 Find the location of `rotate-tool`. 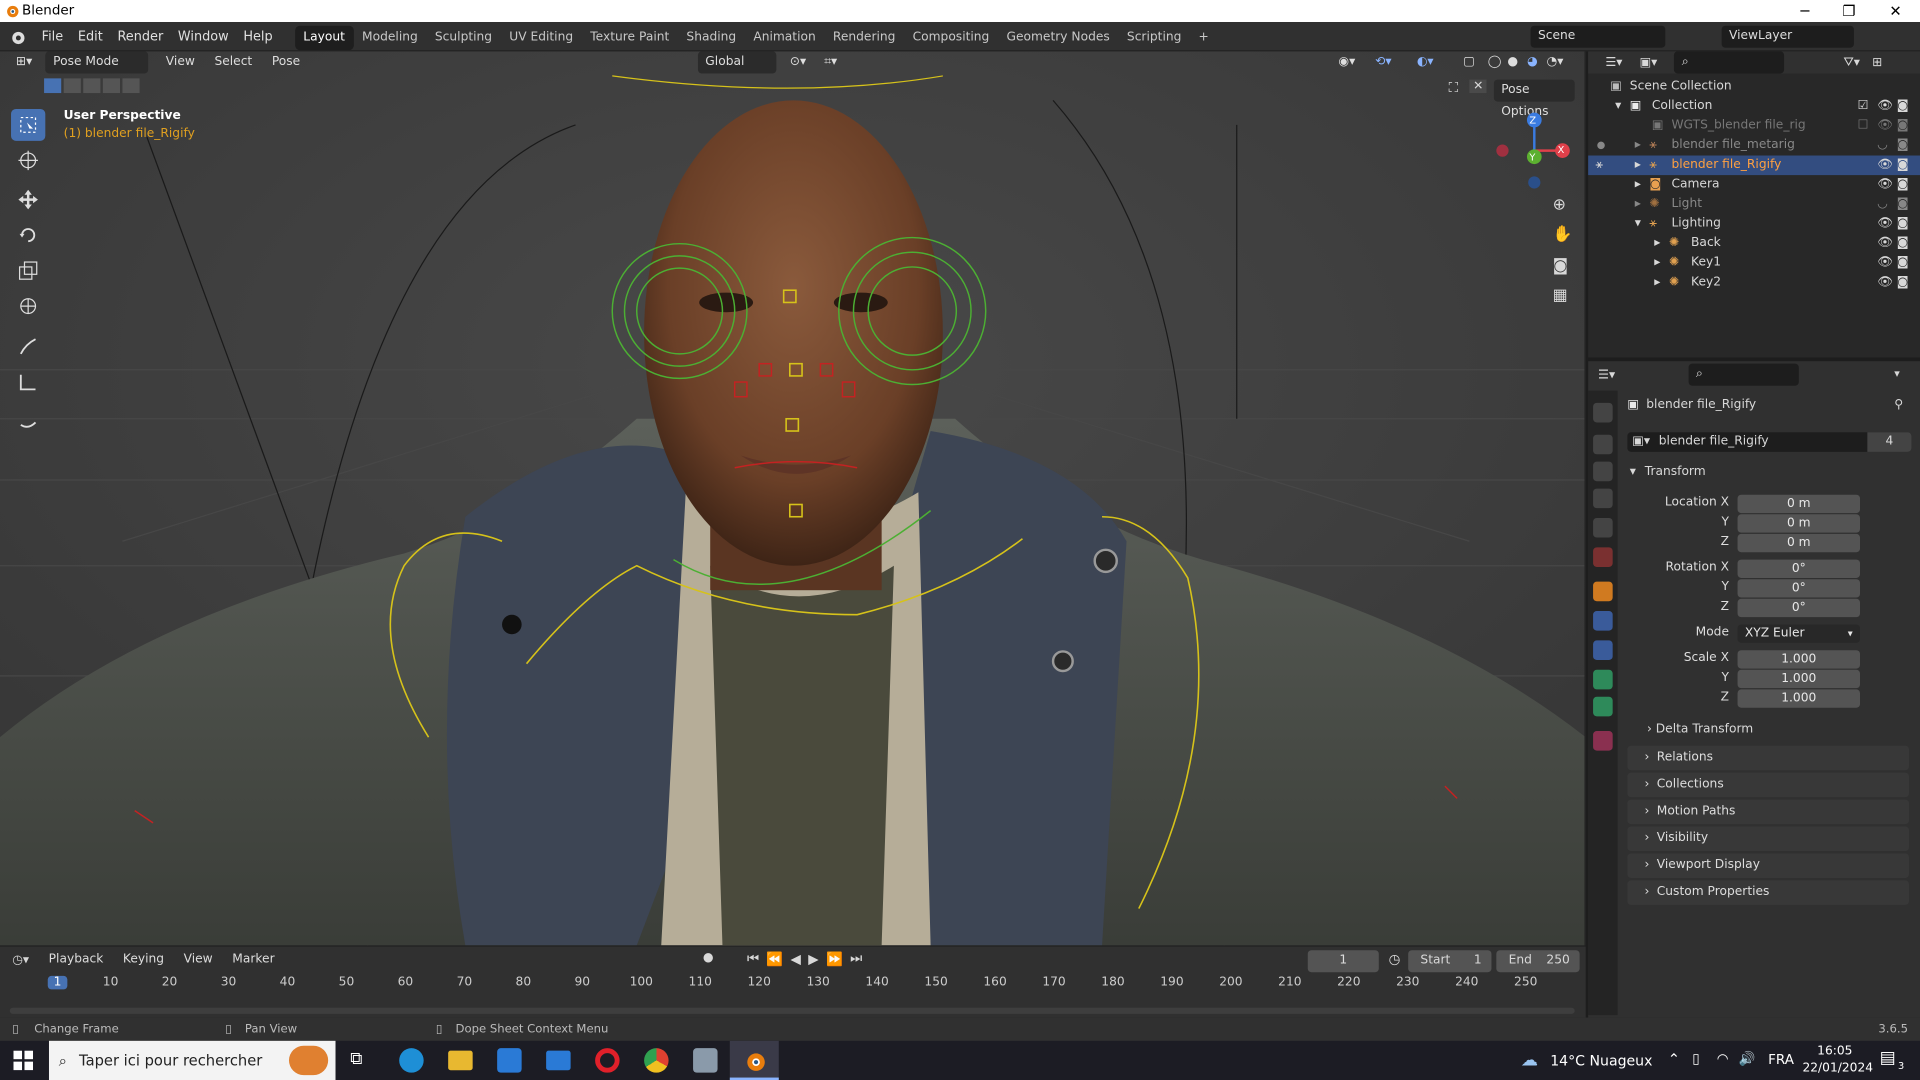

rotate-tool is located at coordinates (28, 235).